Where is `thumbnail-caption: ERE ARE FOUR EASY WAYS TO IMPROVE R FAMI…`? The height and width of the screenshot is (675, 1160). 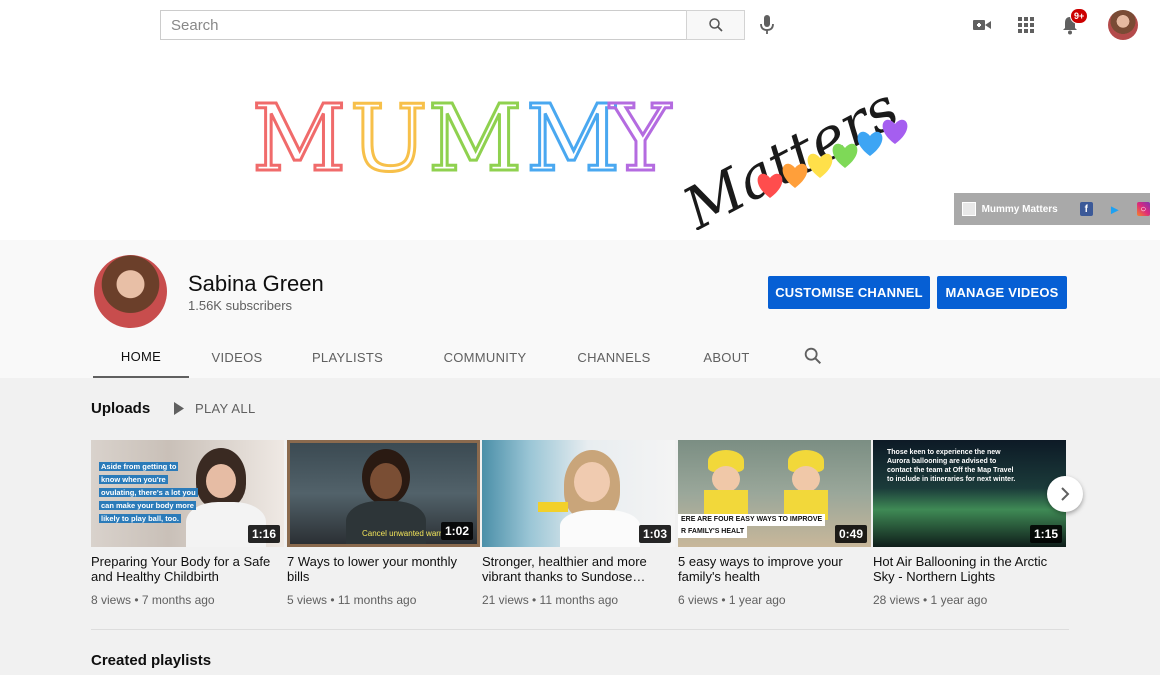
thumbnail-caption: ERE ARE FOUR EASY WAYS TO IMPROVE R FAMI… is located at coordinates (752, 526).